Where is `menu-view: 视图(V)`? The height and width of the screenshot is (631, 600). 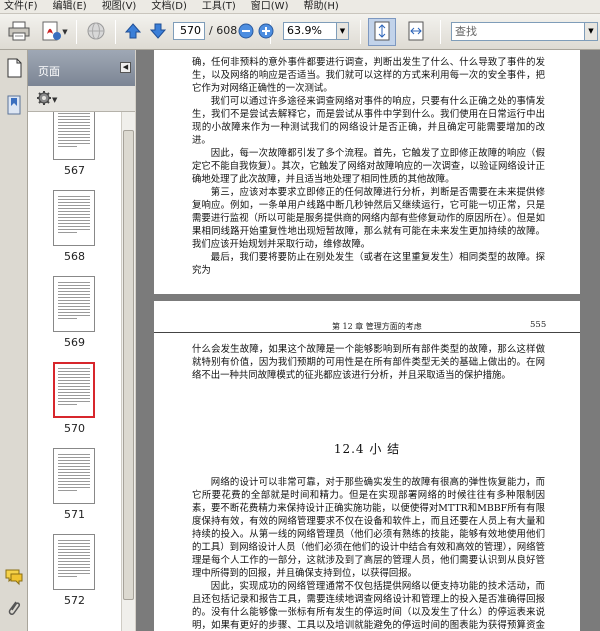 menu-view: 视图(V) is located at coordinates (119, 7).